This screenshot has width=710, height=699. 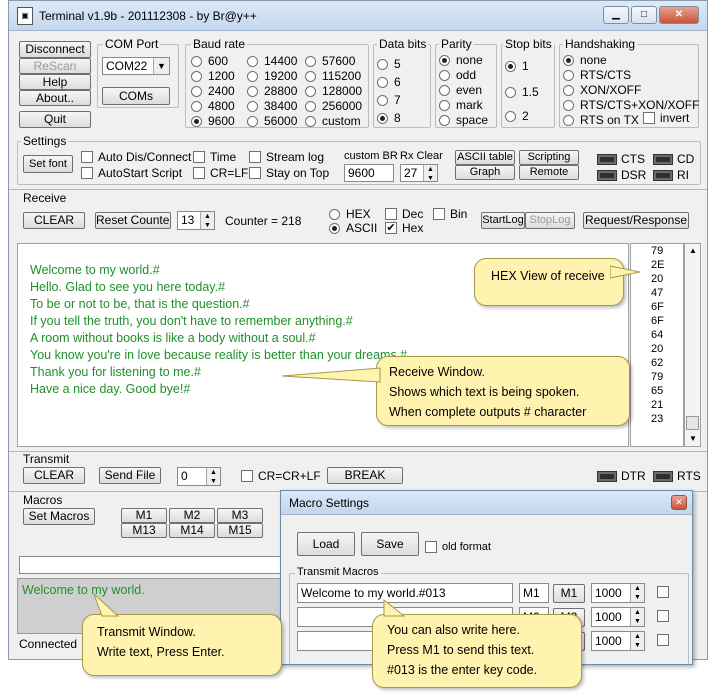 I want to click on minimize-button: ▁, so click(x=616, y=15).